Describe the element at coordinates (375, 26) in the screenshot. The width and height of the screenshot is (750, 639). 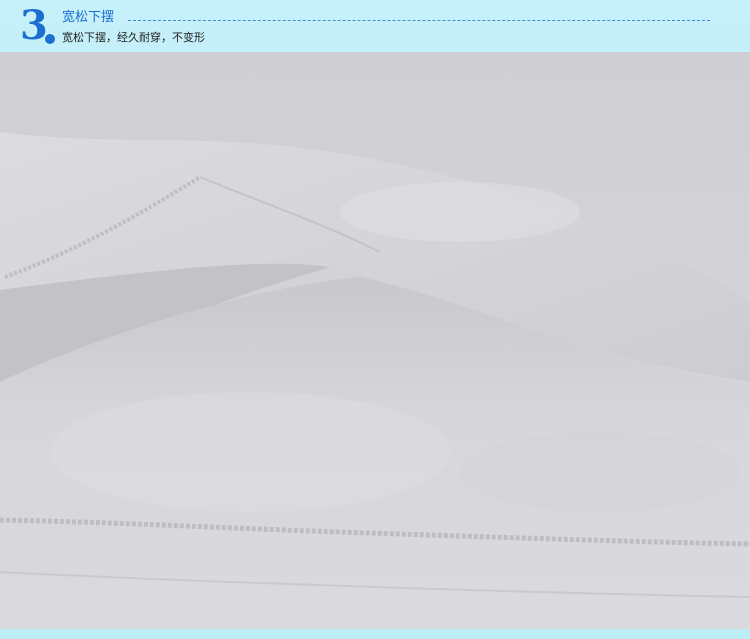
I see `section-header: 3 宽松下摆 宽松下摆，经久耐穿，不变形` at that location.